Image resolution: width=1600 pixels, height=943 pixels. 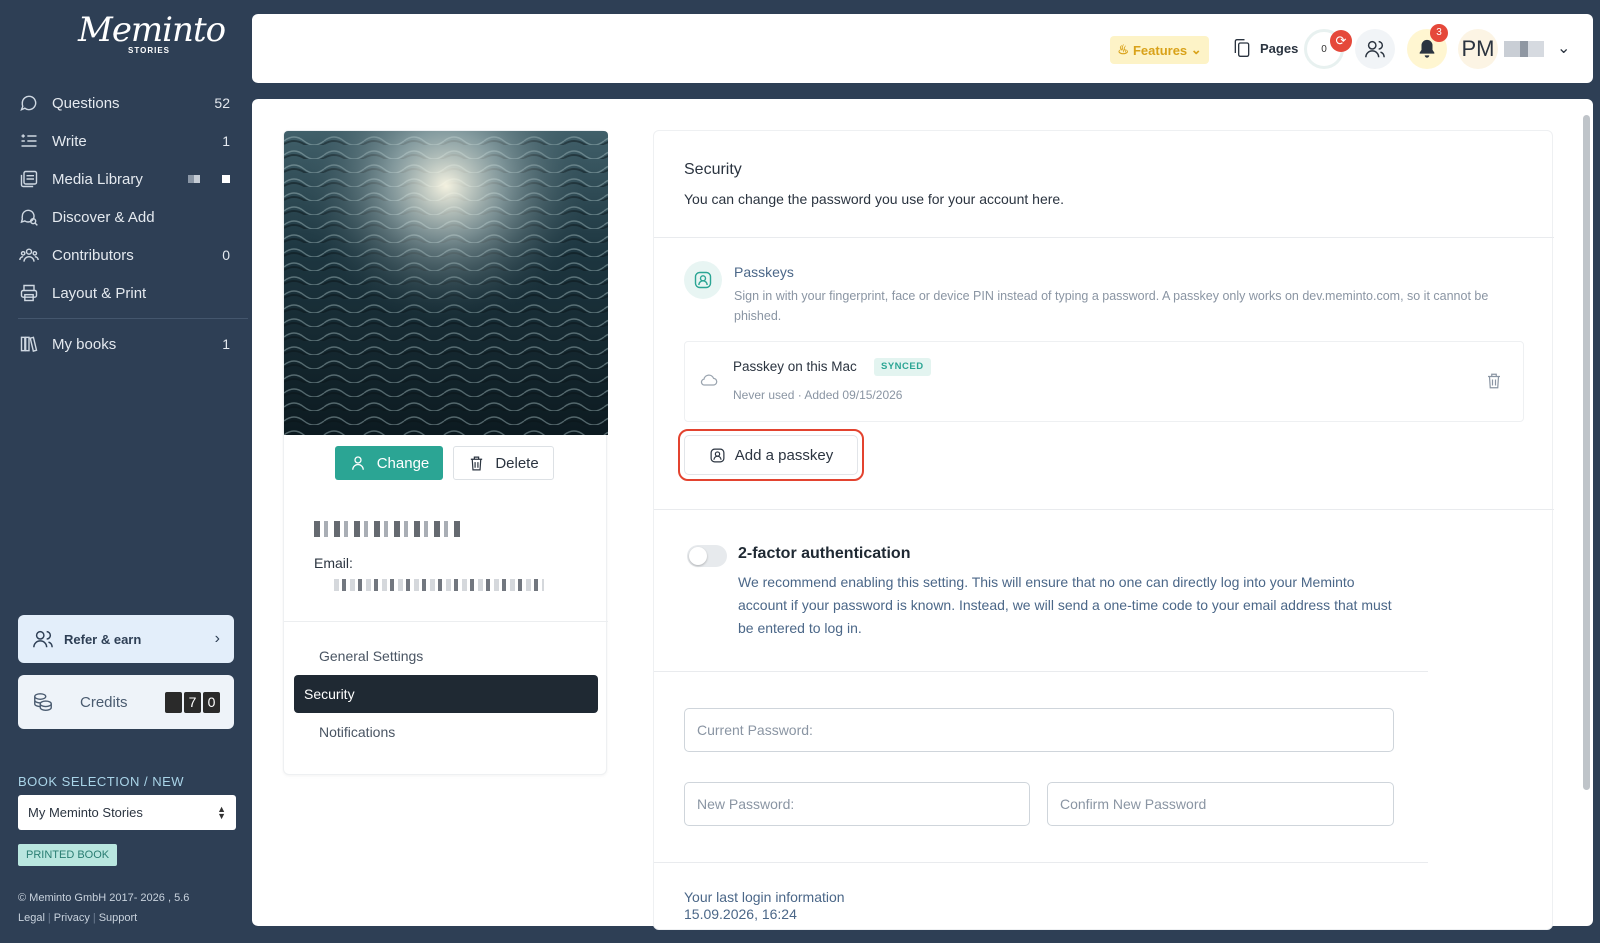 What do you see at coordinates (118, 918) in the screenshot?
I see `support-link: Support` at bounding box center [118, 918].